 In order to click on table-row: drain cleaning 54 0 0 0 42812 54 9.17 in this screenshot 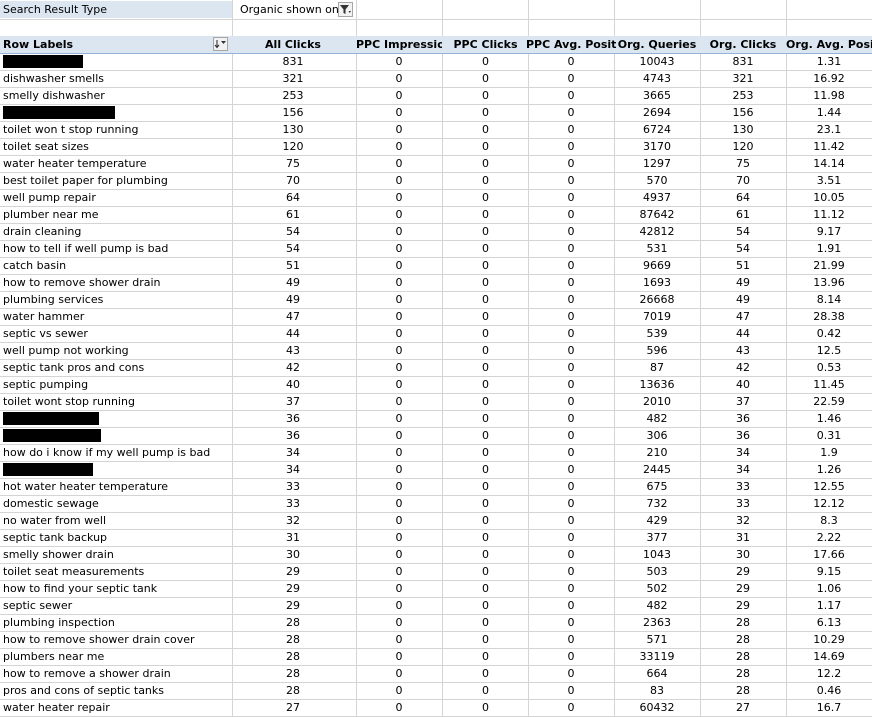, I will do `click(436, 231)`.